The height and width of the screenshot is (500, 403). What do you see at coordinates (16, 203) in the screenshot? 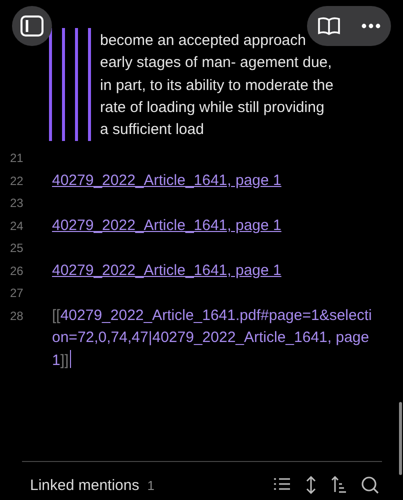
I see `line-number: 23` at bounding box center [16, 203].